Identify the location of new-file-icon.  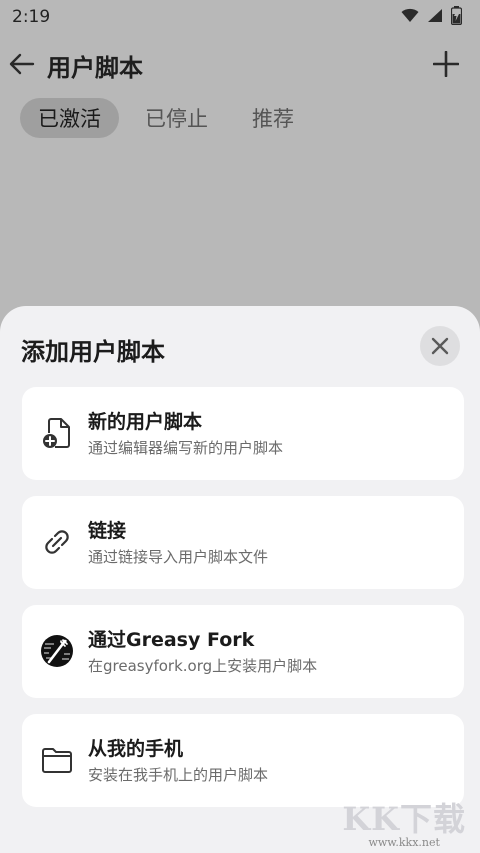
(57, 433).